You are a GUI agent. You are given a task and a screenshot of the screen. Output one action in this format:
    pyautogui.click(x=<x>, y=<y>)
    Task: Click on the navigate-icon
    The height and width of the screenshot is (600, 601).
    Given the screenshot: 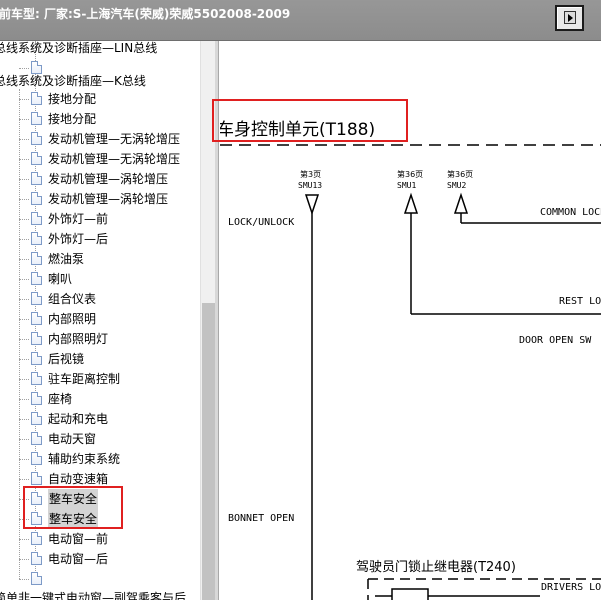 What is the action you would take?
    pyautogui.click(x=570, y=17)
    